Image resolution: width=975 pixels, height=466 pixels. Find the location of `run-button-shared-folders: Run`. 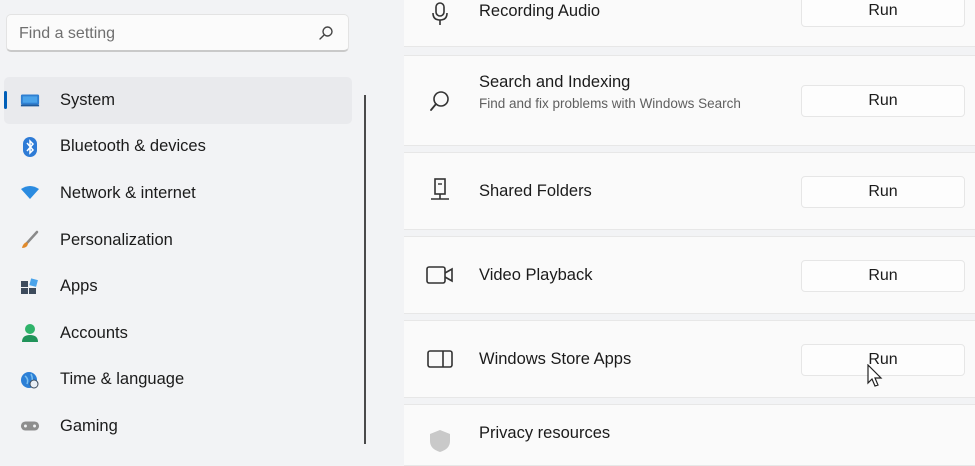

run-button-shared-folders: Run is located at coordinates (883, 192).